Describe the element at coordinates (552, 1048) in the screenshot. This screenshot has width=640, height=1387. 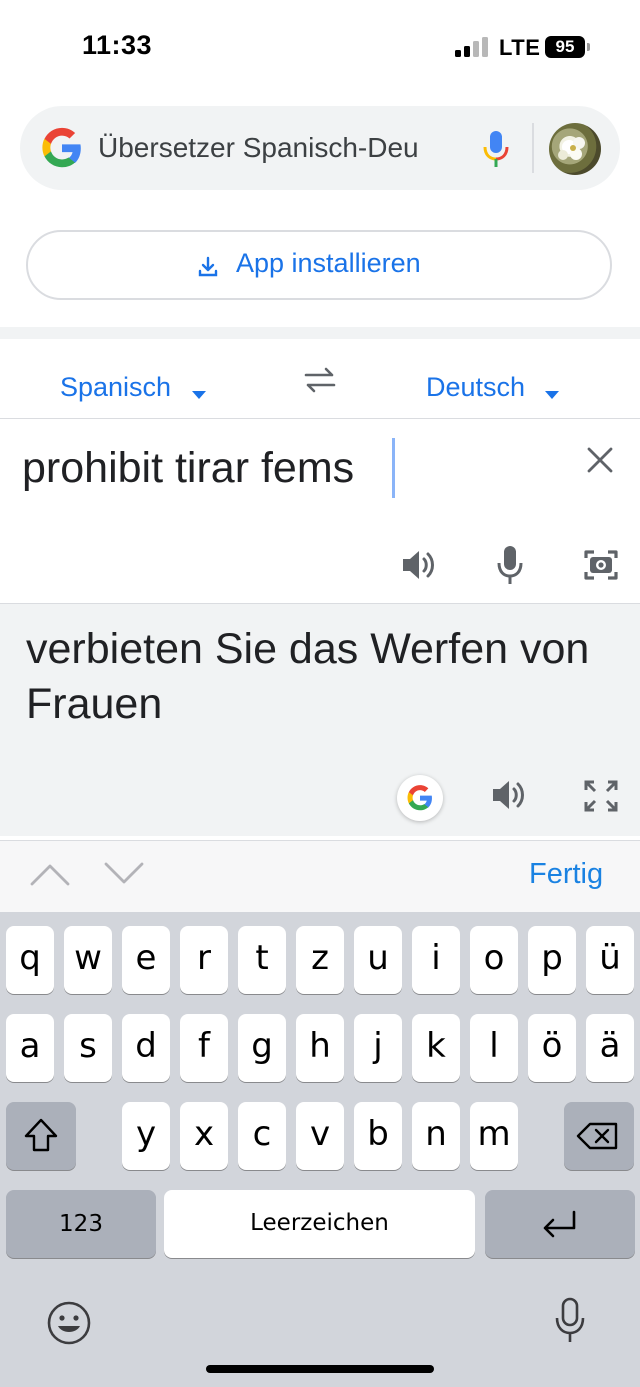
I see `key-oe: ö` at that location.